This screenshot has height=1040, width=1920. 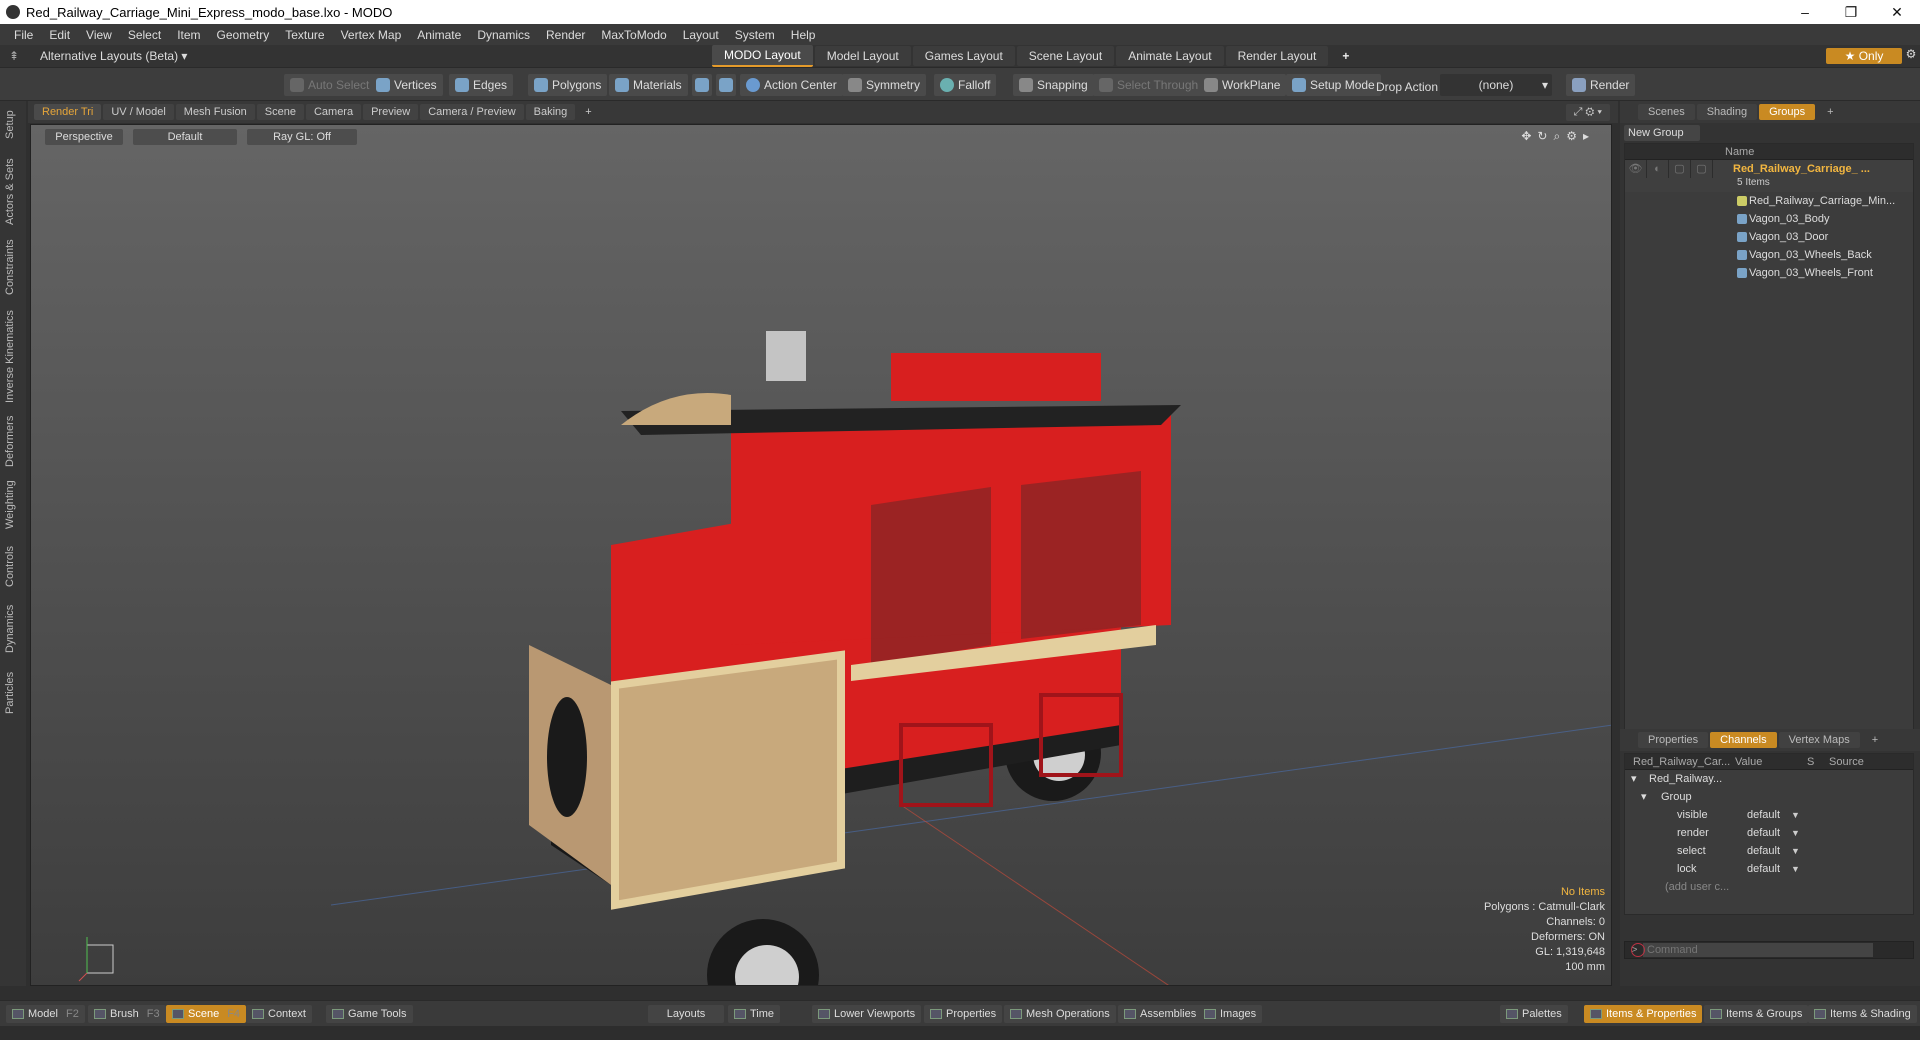 What do you see at coordinates (333, 112) in the screenshot?
I see `tab-camera: Camera` at bounding box center [333, 112].